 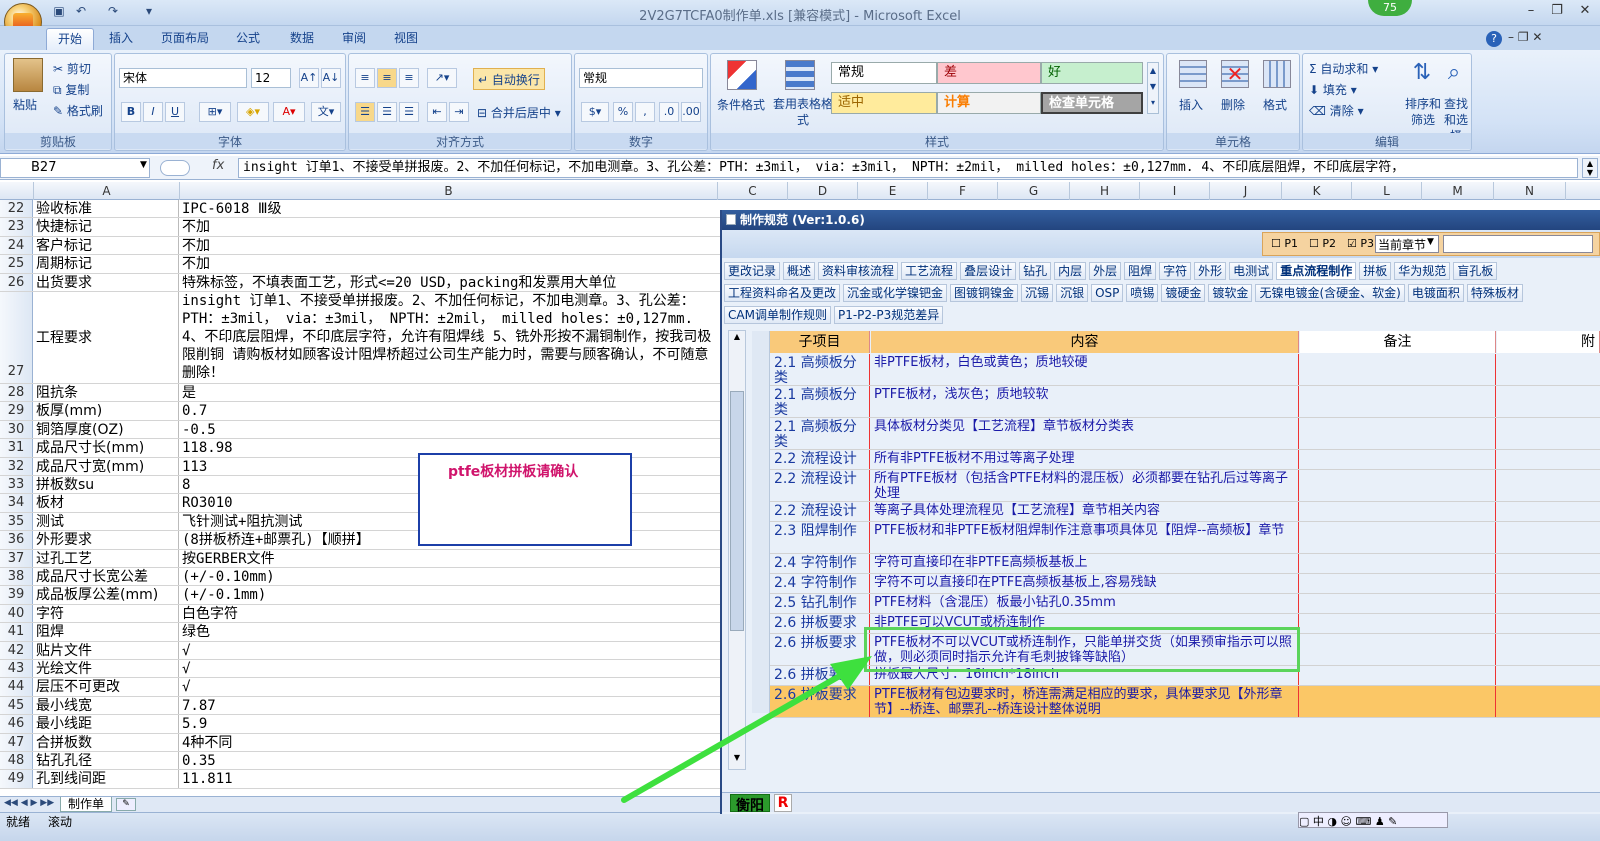 I want to click on increase-decimal-icon: .0, so click(x=669, y=112).